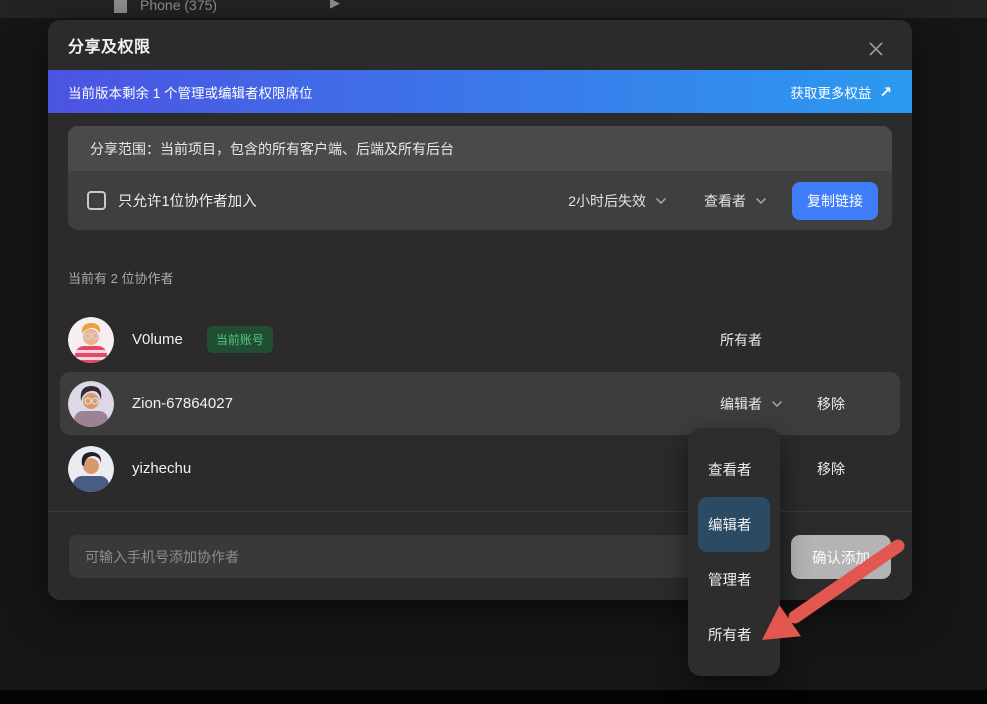  I want to click on collaborator-role-select: 编辑者, so click(751, 404).